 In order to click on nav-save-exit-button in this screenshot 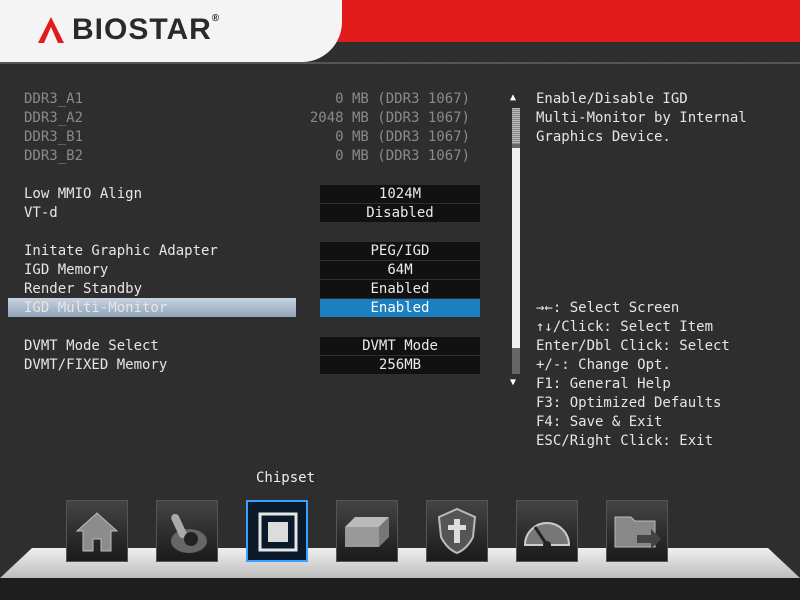, I will do `click(637, 531)`.